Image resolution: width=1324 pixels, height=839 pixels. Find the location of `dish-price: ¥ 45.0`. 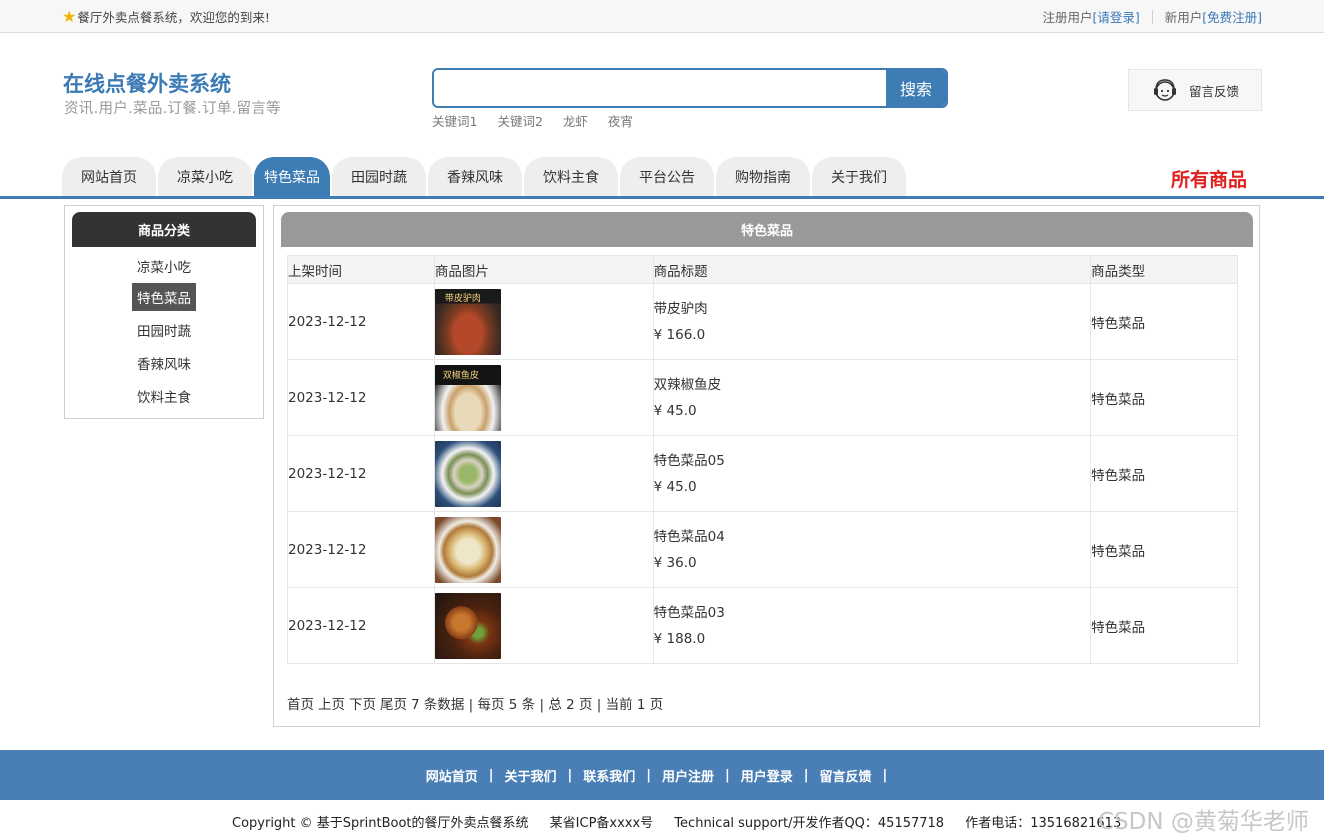

dish-price: ¥ 45.0 is located at coordinates (675, 486).